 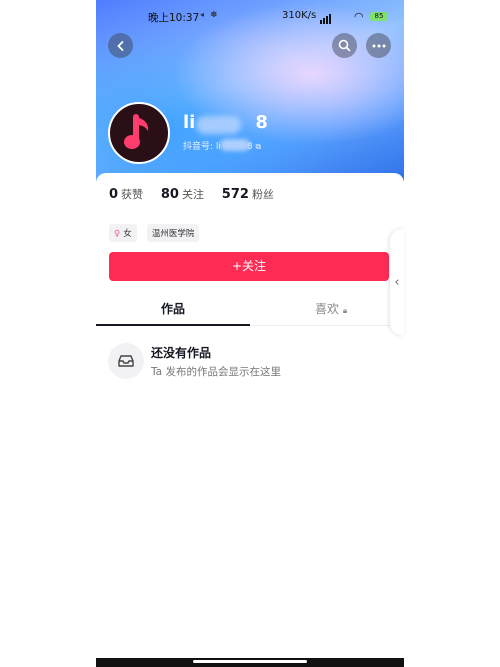 I want to click on stat-followers: 572 粉丝, so click(x=255, y=194).